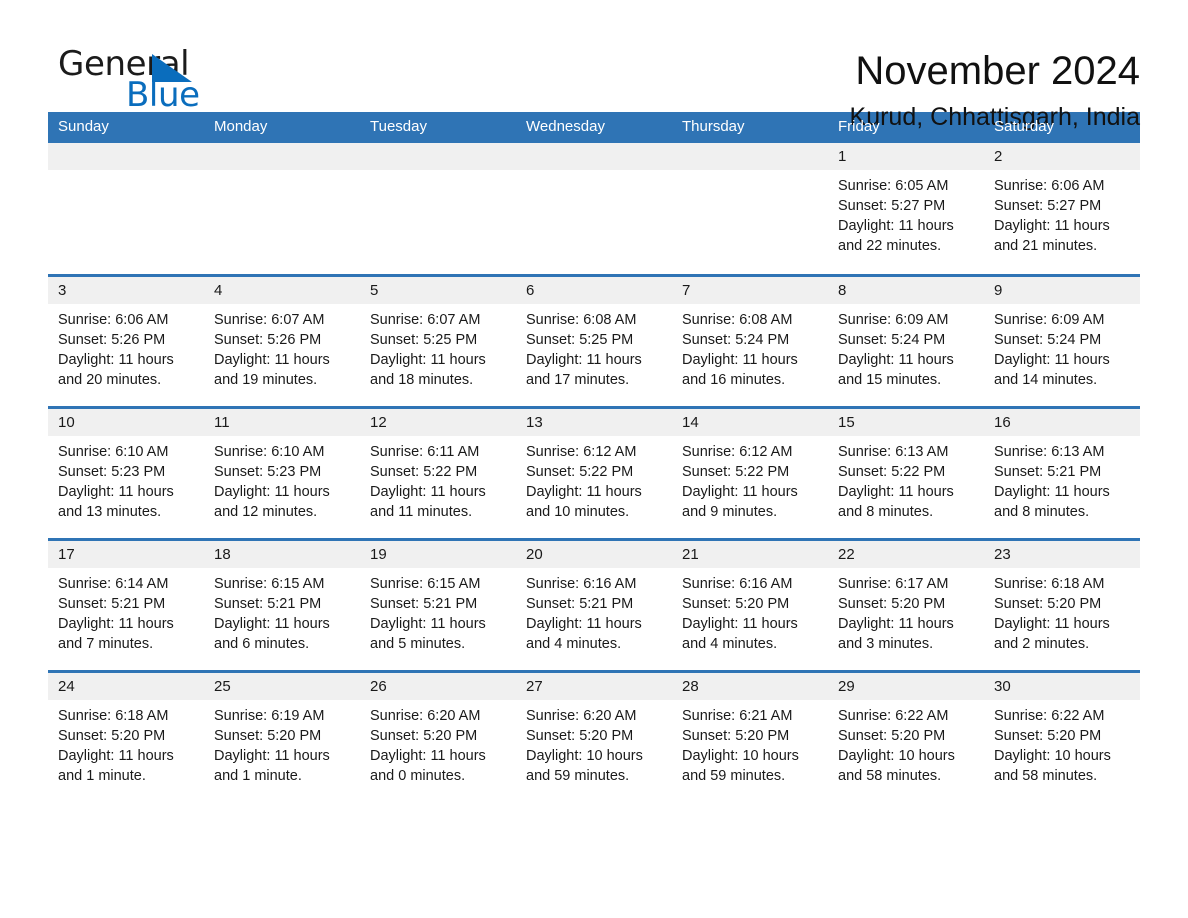  I want to click on daylight-text-line2: and 3 minutes., so click(886, 643).